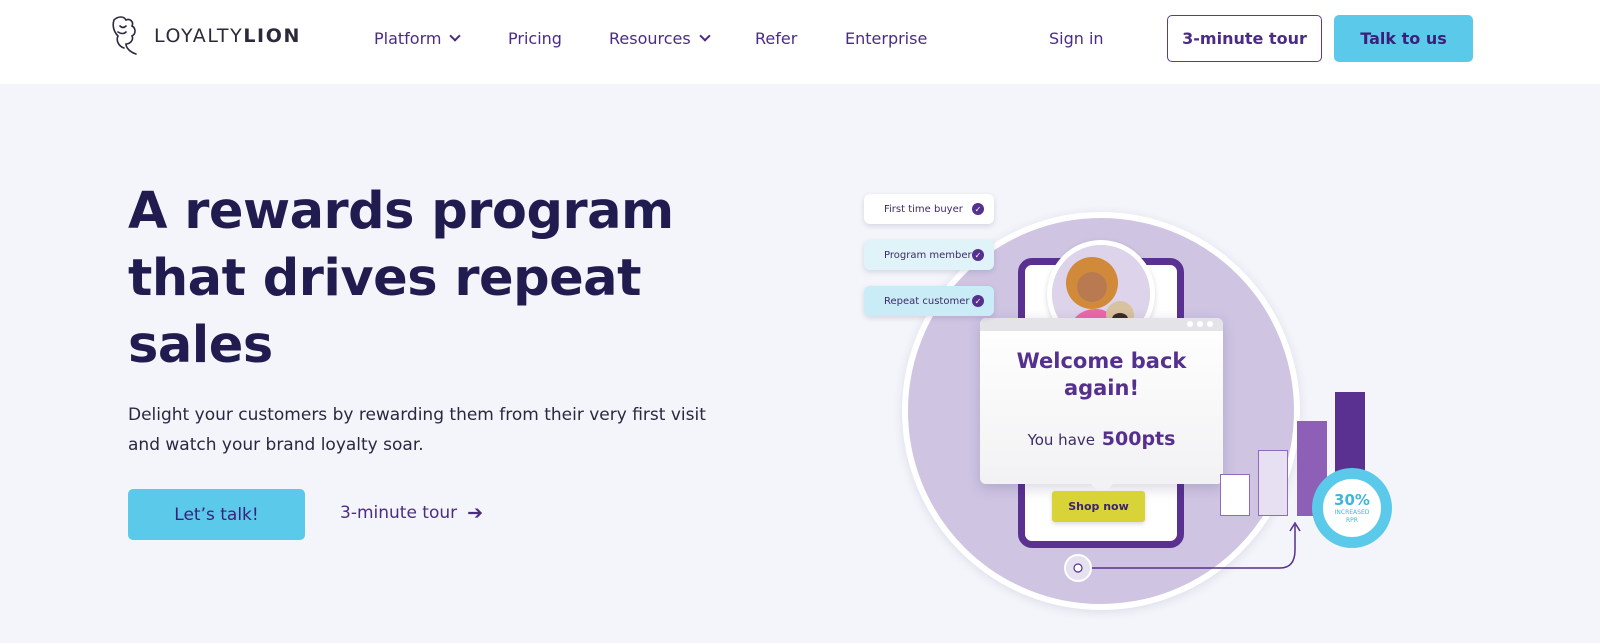 The width and height of the screenshot is (1600, 643). Describe the element at coordinates (399, 513) in the screenshot. I see `tour-link-label: 3-minute tour` at that location.